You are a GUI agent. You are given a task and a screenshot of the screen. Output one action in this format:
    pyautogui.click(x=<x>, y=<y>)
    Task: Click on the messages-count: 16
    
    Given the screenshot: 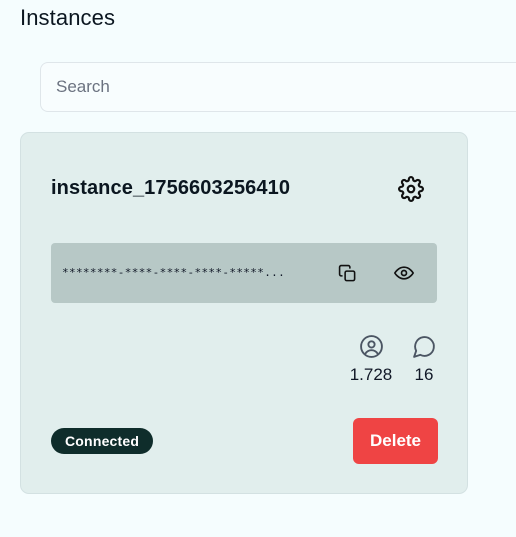 What is the action you would take?
    pyautogui.click(x=424, y=374)
    